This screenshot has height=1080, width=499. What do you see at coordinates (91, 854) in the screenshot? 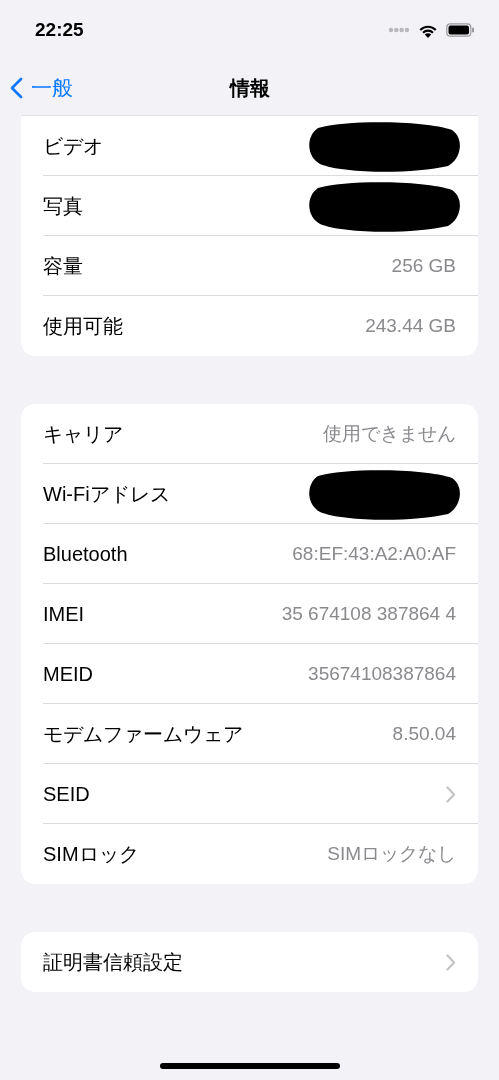
I see `row-label: SIMロック` at bounding box center [91, 854].